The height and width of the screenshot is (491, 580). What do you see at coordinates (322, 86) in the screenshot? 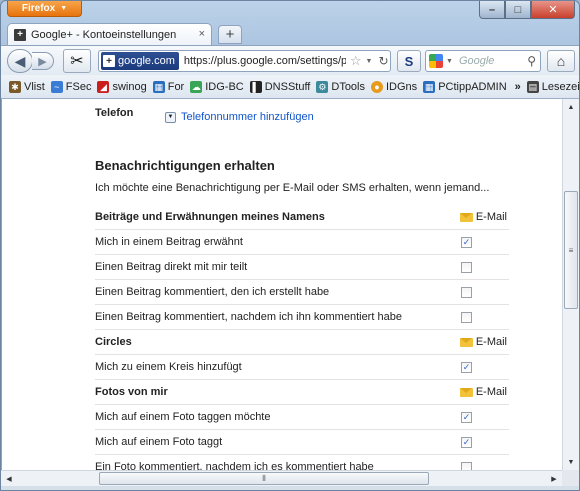
I see `bookmark-icon: ⚙` at bounding box center [322, 86].